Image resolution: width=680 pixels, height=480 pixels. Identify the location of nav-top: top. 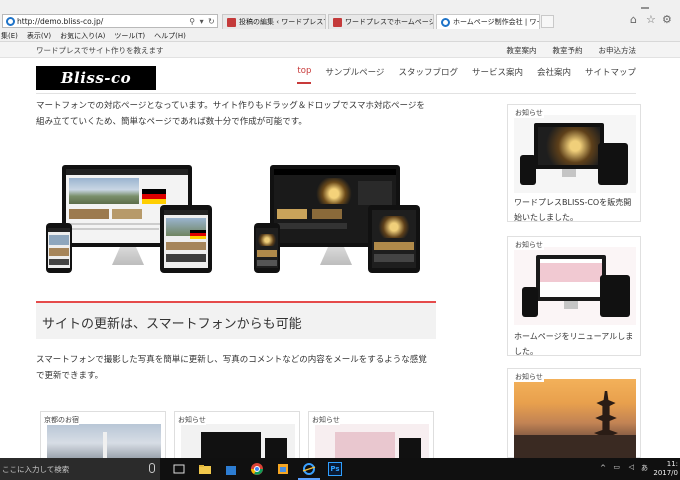
(304, 75).